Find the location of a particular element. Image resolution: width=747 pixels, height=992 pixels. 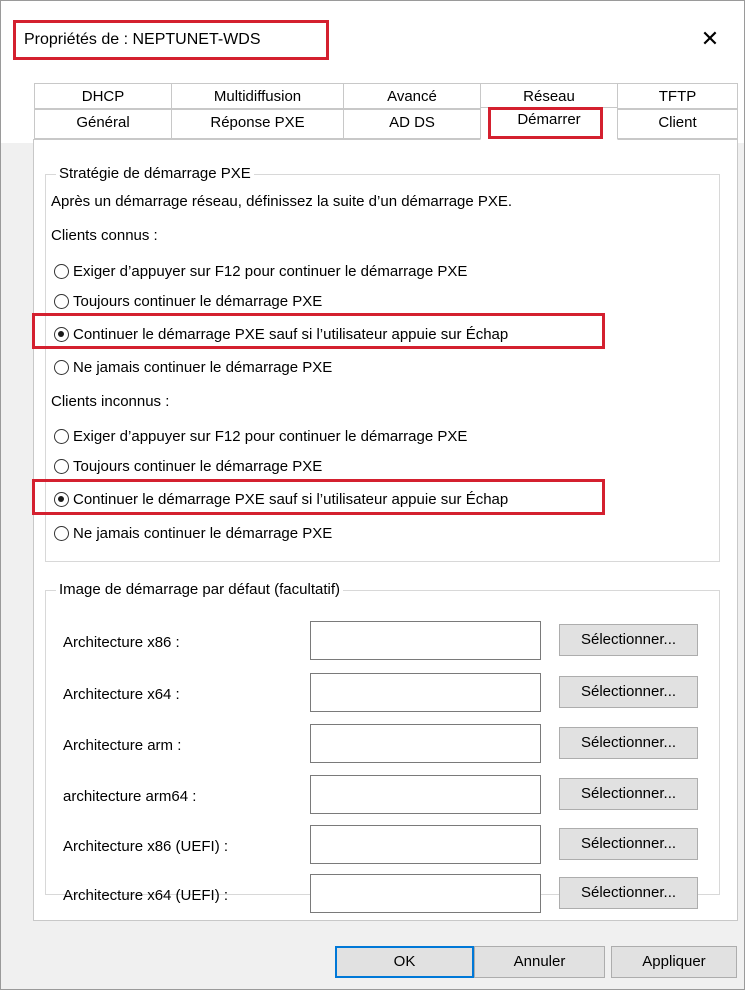

tab-tftp: TFTP is located at coordinates (677, 96).